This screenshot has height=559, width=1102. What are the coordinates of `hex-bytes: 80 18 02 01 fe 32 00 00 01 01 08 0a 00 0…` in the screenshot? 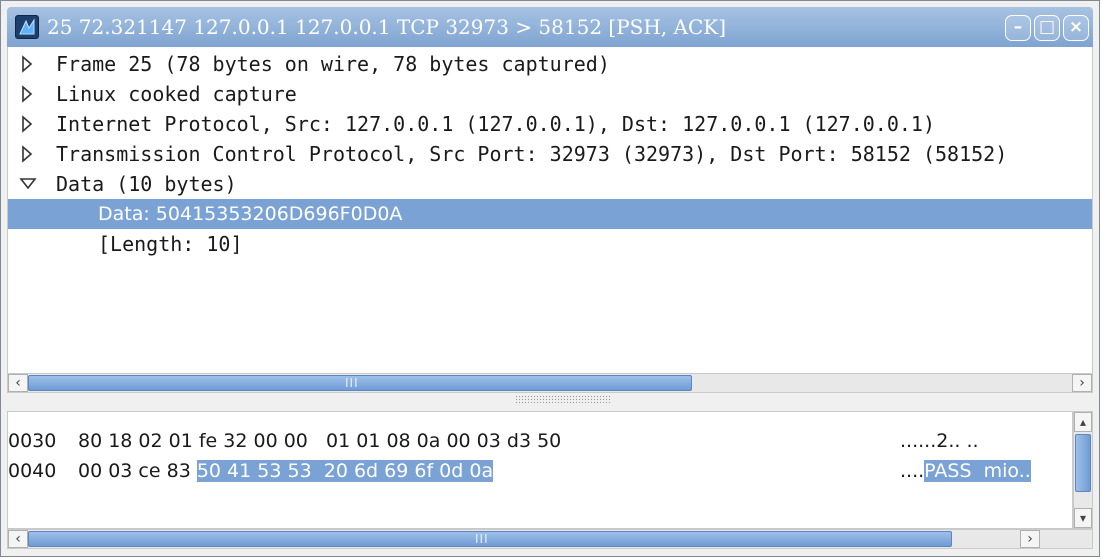 It's located at (319, 441).